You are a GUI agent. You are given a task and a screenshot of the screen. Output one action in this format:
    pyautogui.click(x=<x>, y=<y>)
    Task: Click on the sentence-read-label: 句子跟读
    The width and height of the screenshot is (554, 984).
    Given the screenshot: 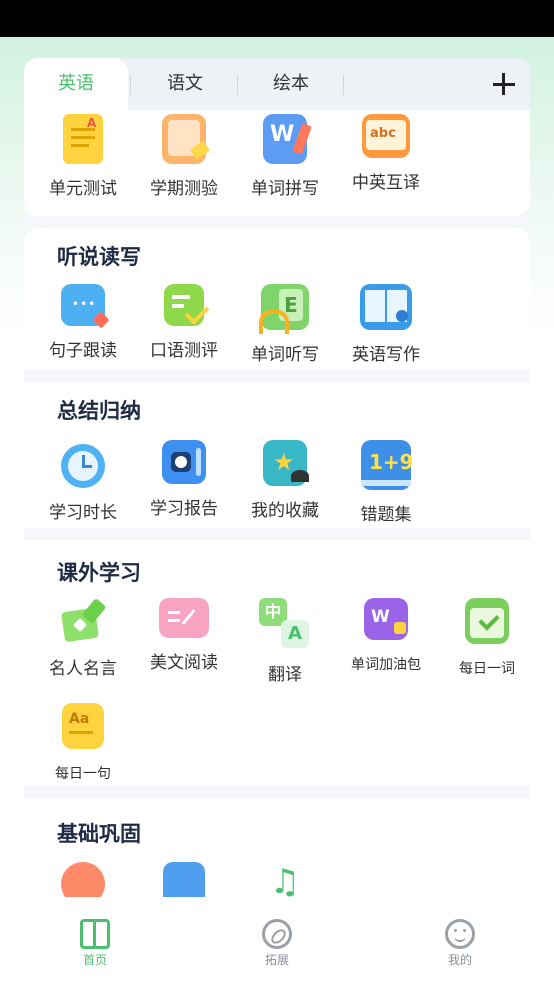 What is the action you would take?
    pyautogui.click(x=83, y=351)
    